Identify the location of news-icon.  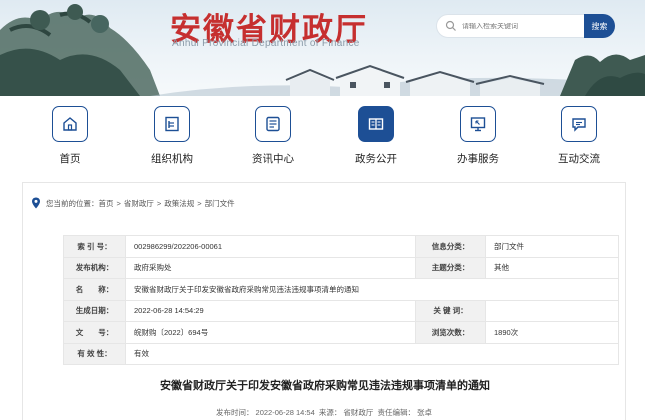
(273, 124).